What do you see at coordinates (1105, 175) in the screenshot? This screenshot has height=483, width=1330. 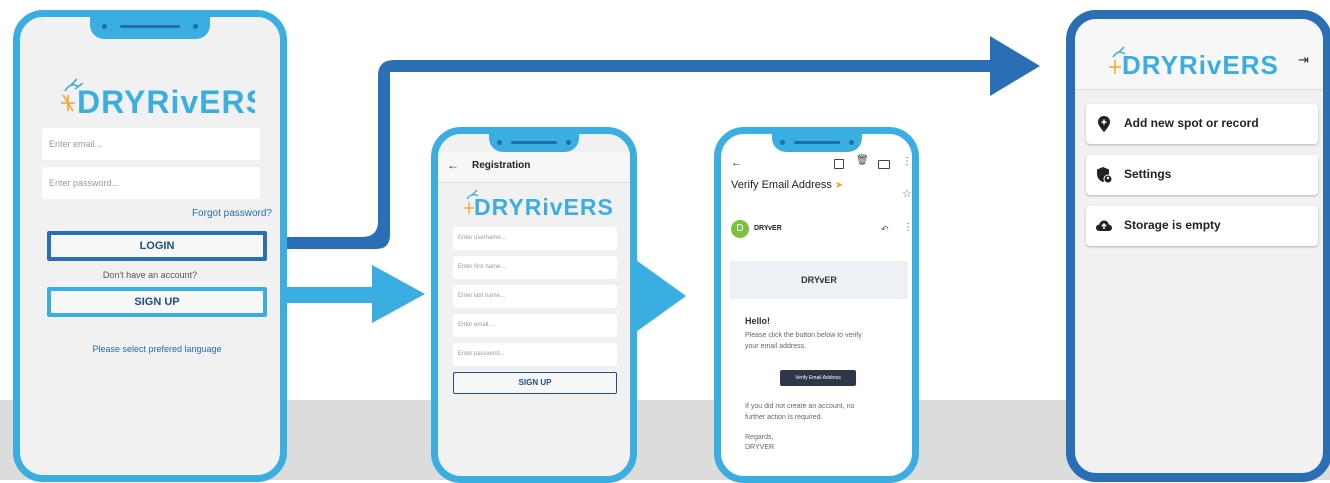 I see `shield-user-icon` at bounding box center [1105, 175].